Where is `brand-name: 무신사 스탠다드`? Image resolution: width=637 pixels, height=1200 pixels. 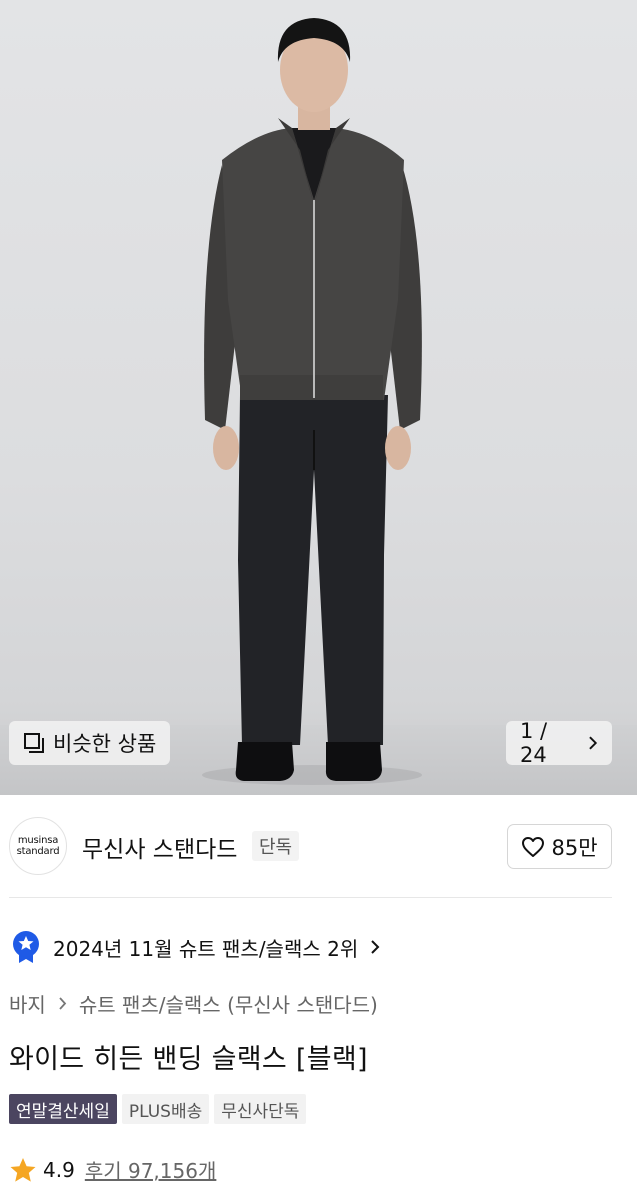
brand-name: 무신사 스탠다드 is located at coordinates (159, 847).